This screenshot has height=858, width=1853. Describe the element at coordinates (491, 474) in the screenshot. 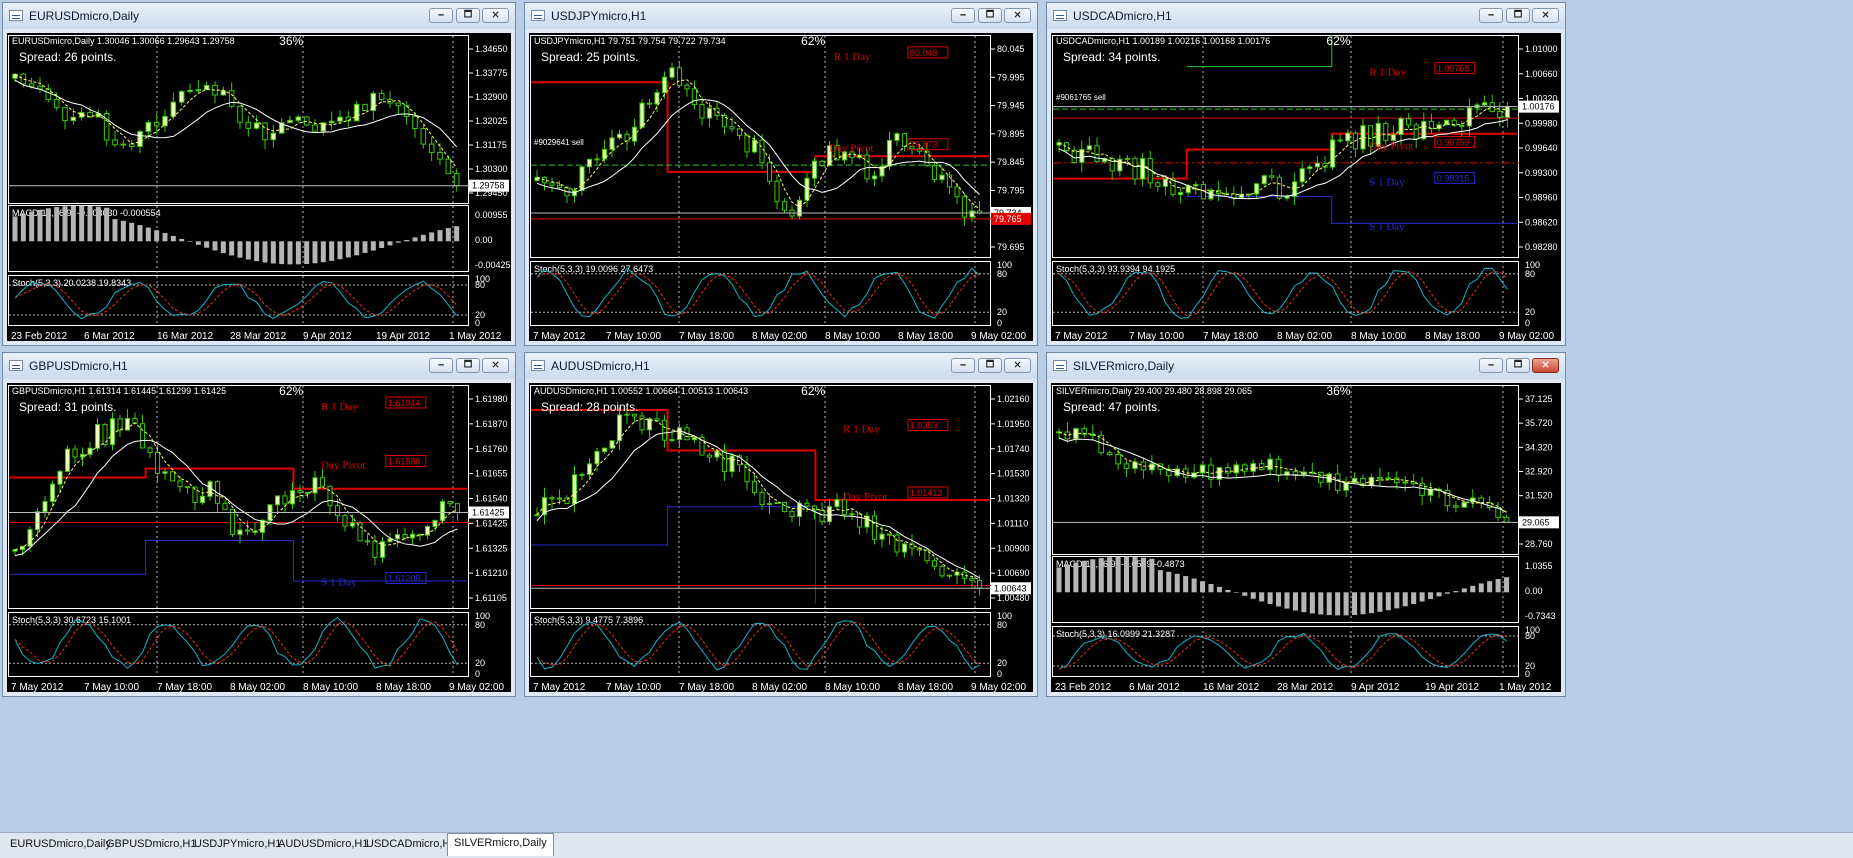

I see `price-tick-label: 1.61655` at that location.